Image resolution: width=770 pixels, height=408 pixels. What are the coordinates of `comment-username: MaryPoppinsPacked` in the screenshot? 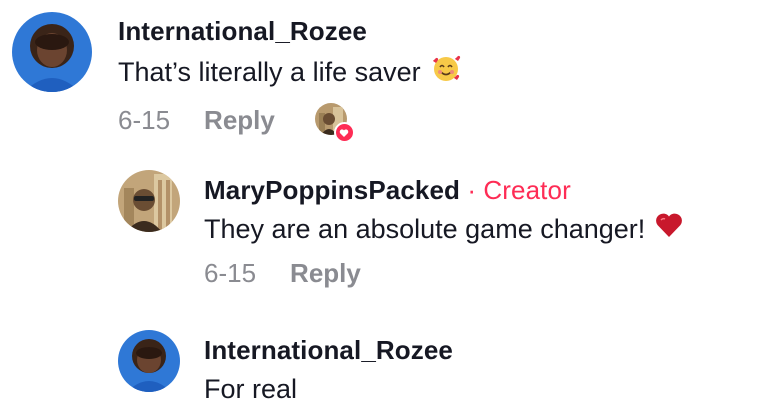 It's located at (332, 190).